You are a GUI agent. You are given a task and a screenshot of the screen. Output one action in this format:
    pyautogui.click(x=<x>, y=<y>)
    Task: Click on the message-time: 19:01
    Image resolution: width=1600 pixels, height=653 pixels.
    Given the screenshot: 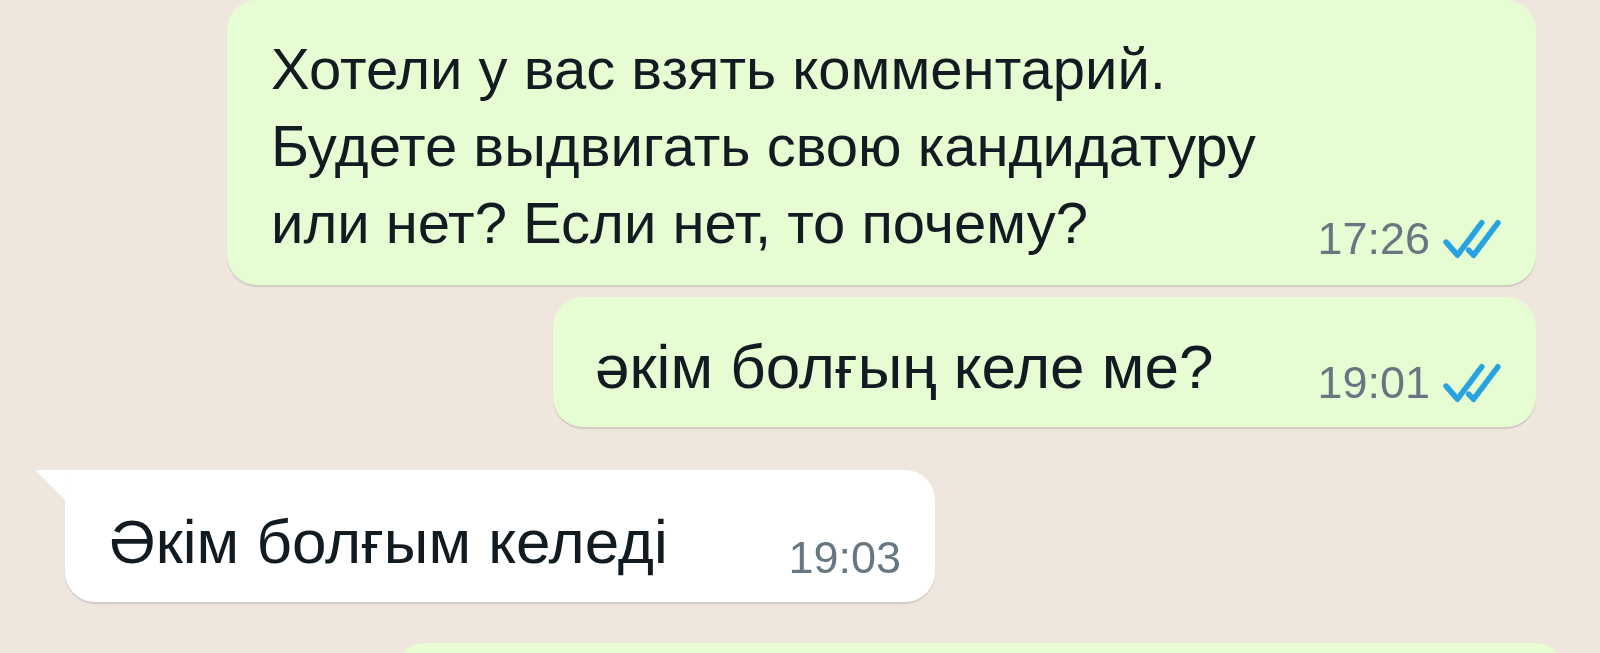 What is the action you would take?
    pyautogui.click(x=1373, y=383)
    